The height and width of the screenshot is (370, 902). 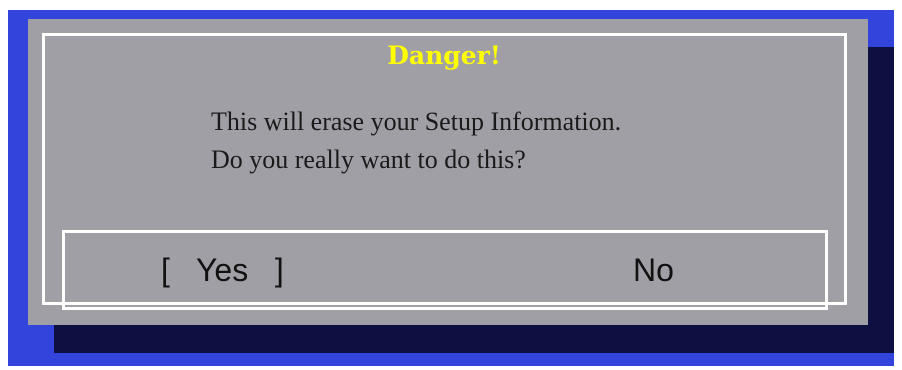 I want to click on message-line-1: This will erase your Setup Information., so click(x=416, y=121).